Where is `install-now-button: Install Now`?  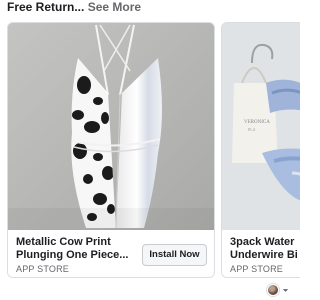 install-now-button: Install Now is located at coordinates (174, 255).